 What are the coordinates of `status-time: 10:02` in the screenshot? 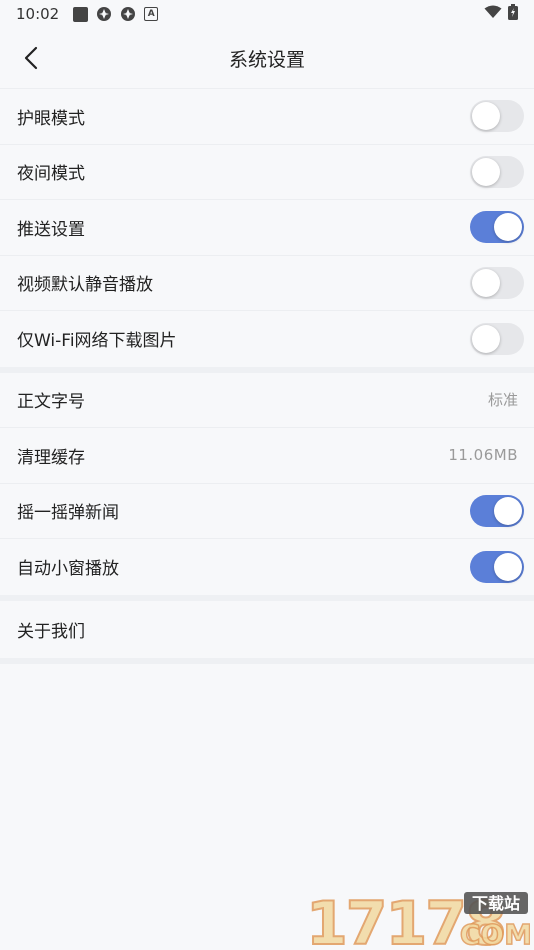 It's located at (38, 14).